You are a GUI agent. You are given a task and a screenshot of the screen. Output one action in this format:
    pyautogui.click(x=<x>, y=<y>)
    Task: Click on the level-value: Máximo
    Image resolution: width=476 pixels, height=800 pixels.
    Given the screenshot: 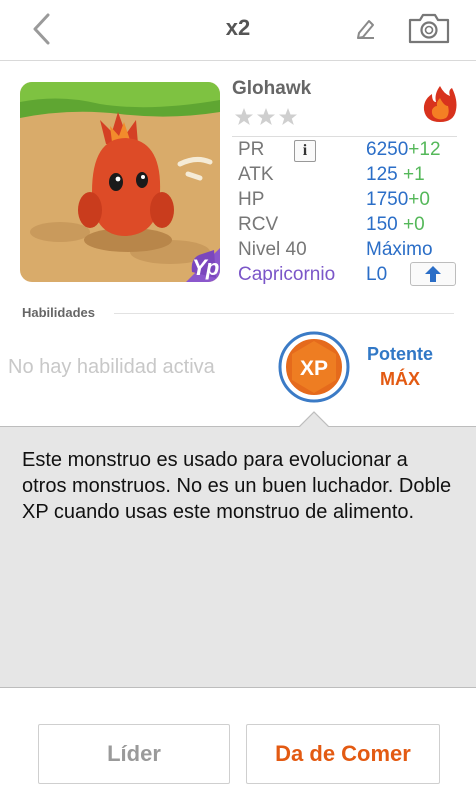 What is the action you would take?
    pyautogui.click(x=399, y=249)
    